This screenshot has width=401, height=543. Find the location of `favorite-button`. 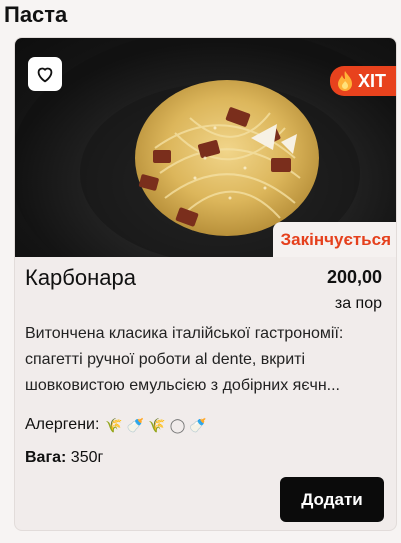

favorite-button is located at coordinates (45, 74).